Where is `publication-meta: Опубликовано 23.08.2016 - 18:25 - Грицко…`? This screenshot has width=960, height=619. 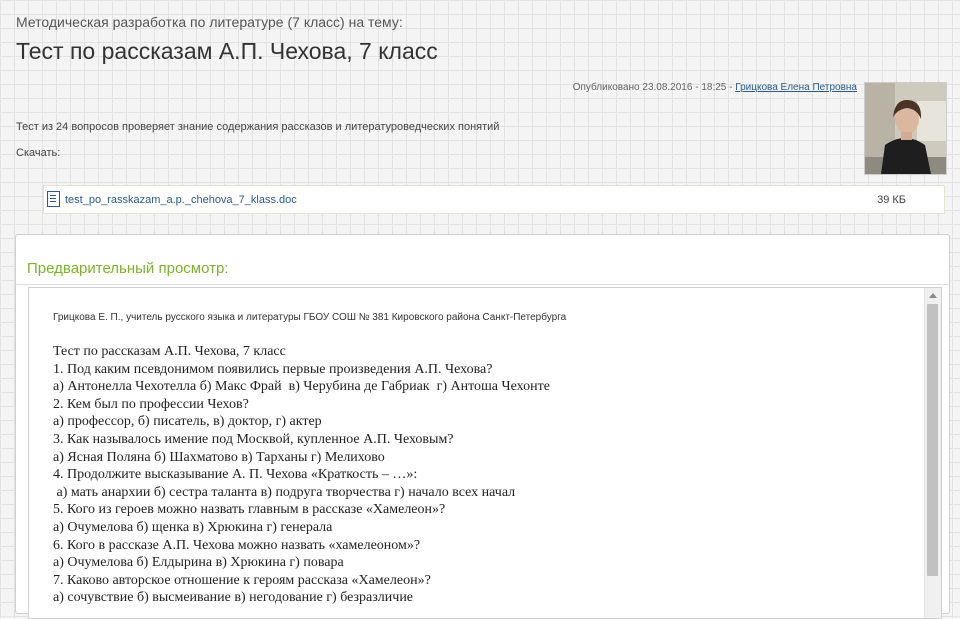
publication-meta: Опубликовано 23.08.2016 - 18:25 - Грицко… is located at coordinates (715, 87).